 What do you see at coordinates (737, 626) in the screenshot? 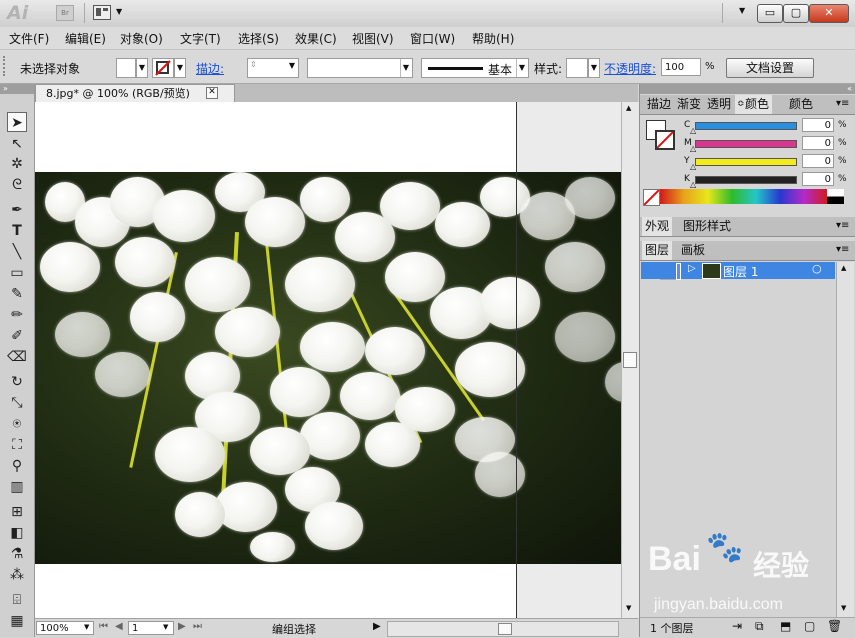
I see `locate-object-icon: ⇥` at bounding box center [737, 626].